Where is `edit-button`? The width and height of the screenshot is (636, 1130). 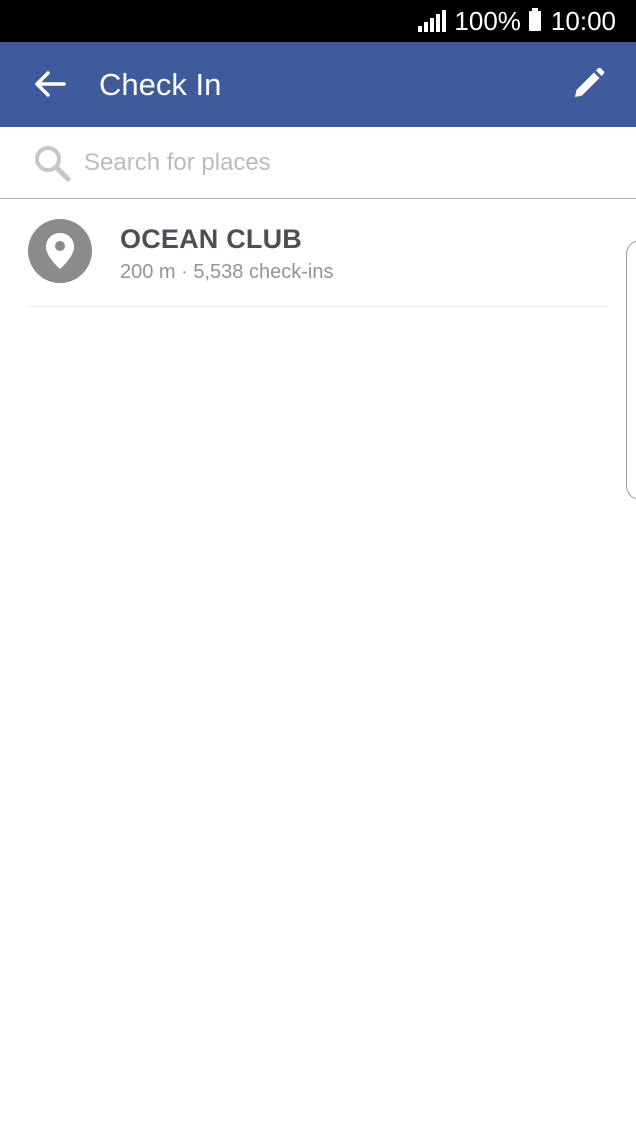 edit-button is located at coordinates (588, 84).